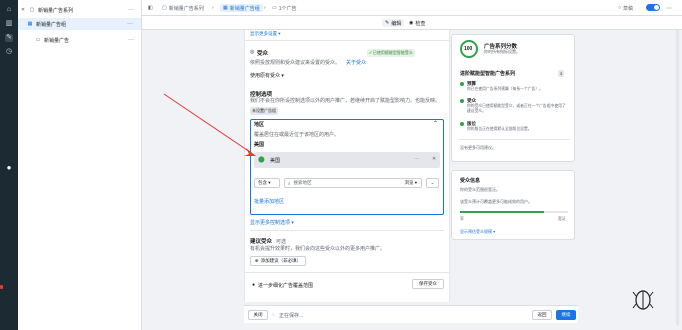 Image resolution: width=682 pixels, height=330 pixels. Describe the element at coordinates (57, 40) in the screenshot. I see `tree-ad-label: 新销量广告` at that location.